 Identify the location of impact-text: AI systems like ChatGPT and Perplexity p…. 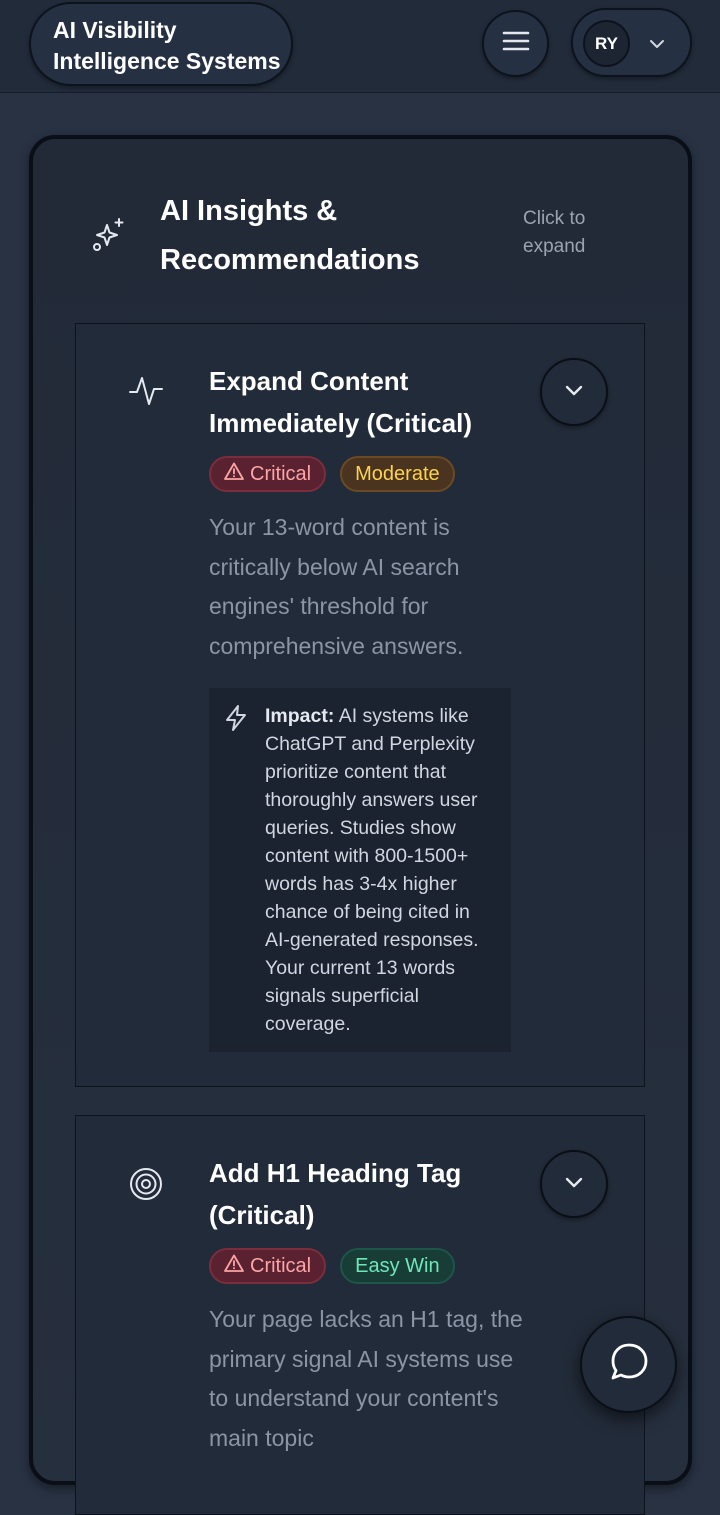
(372, 870).